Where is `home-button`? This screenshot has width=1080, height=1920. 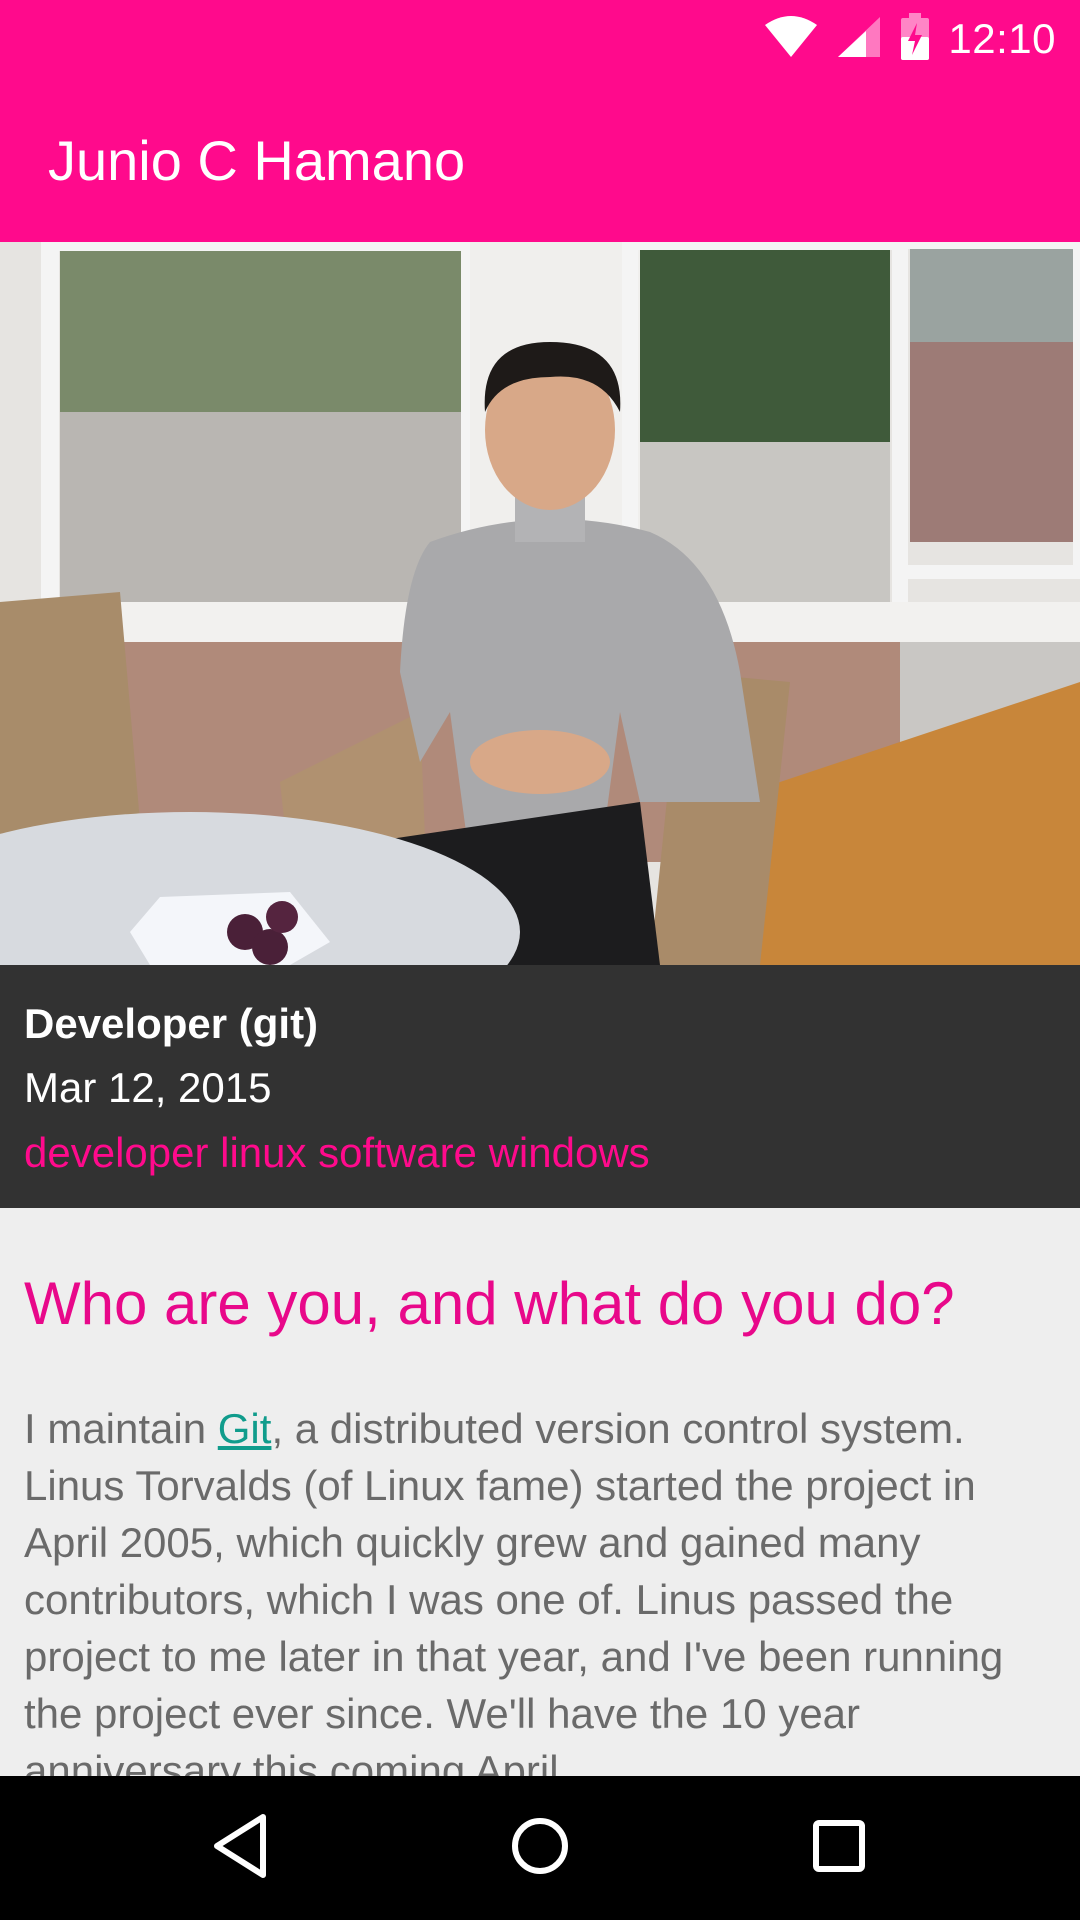
home-button is located at coordinates (540, 1848).